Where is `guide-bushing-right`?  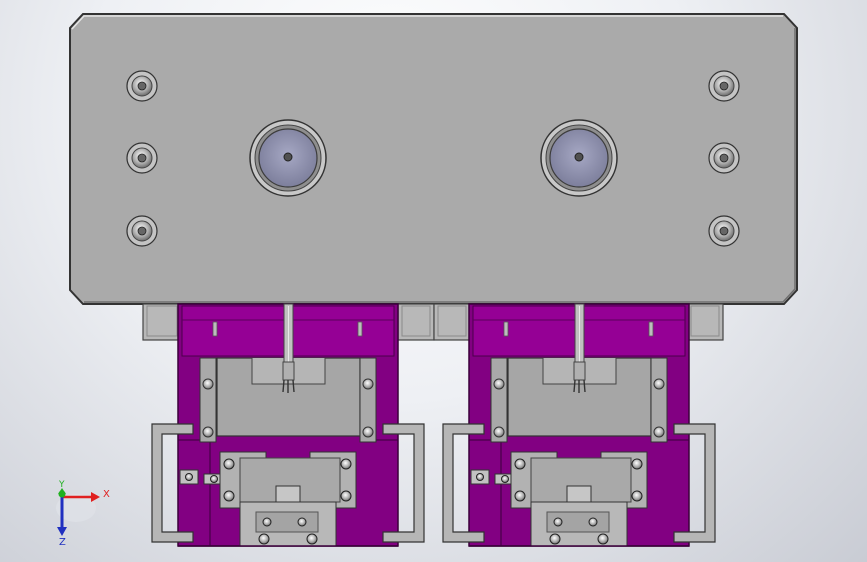
guide-bushing-right is located at coordinates (579, 158).